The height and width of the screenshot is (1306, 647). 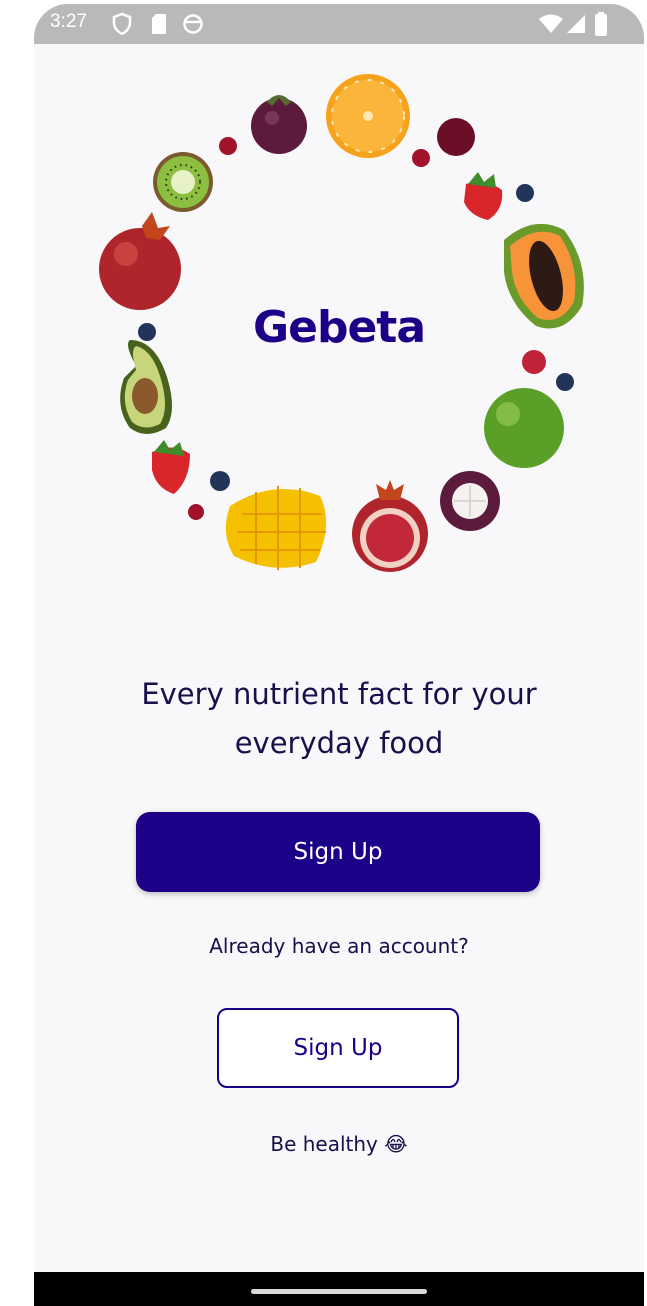 What do you see at coordinates (524, 428) in the screenshot?
I see `green-apple` at bounding box center [524, 428].